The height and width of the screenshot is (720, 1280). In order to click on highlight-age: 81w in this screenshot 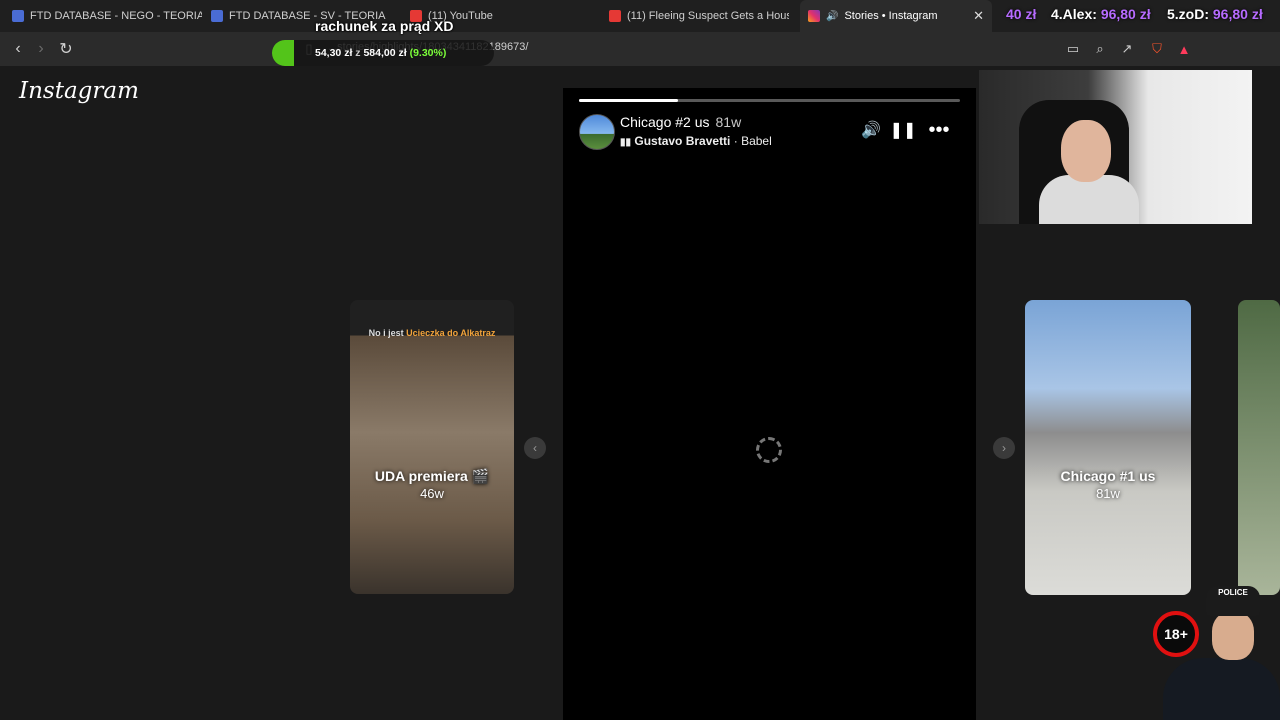, I will do `click(1108, 493)`.